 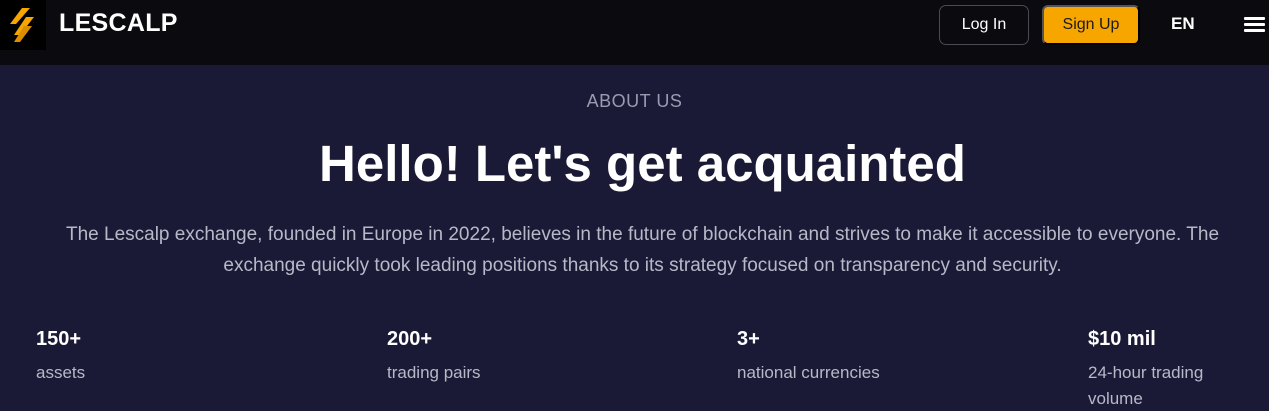 I want to click on section-eyebrow: ABOUT US, so click(x=634, y=101).